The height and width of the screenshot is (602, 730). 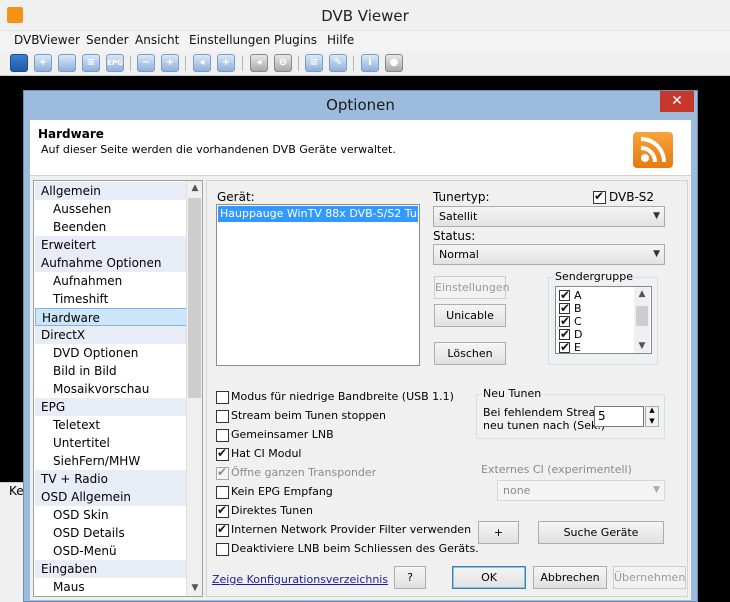 I want to click on tv-window-icon, so click(x=19, y=63).